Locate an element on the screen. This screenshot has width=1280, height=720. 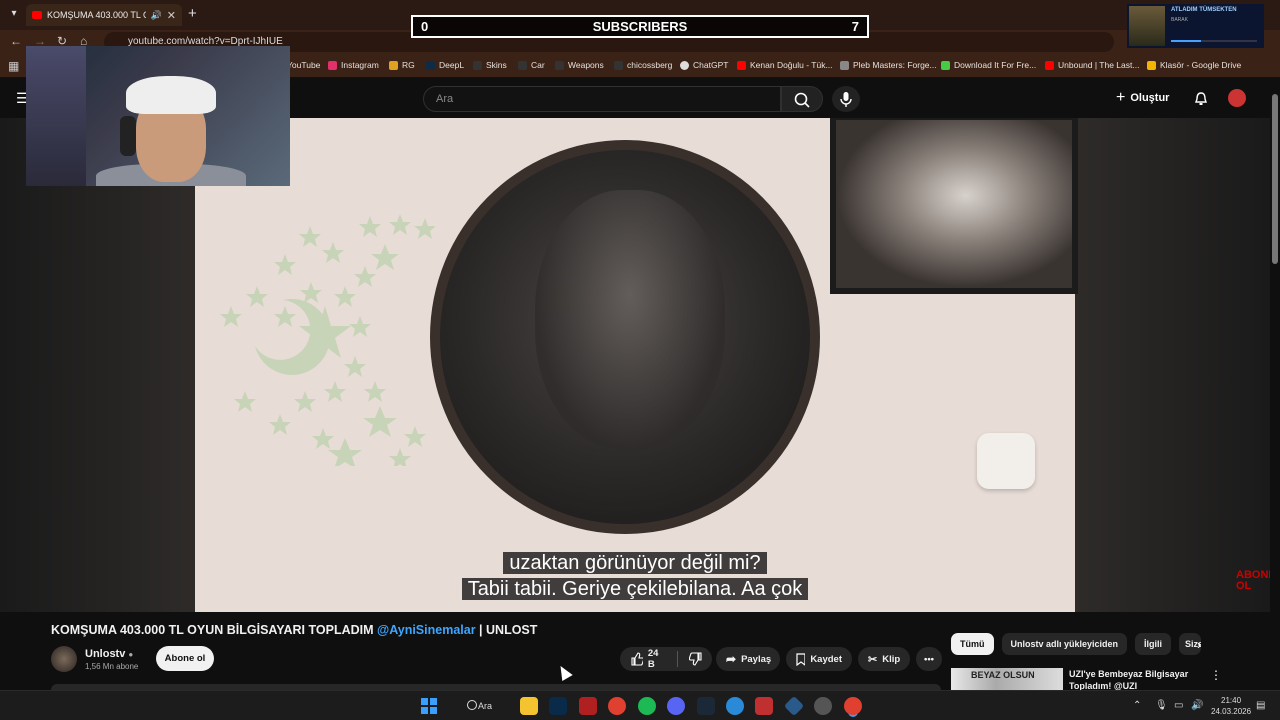
create-button: + Oluştur is located at coordinates (1142, 98).